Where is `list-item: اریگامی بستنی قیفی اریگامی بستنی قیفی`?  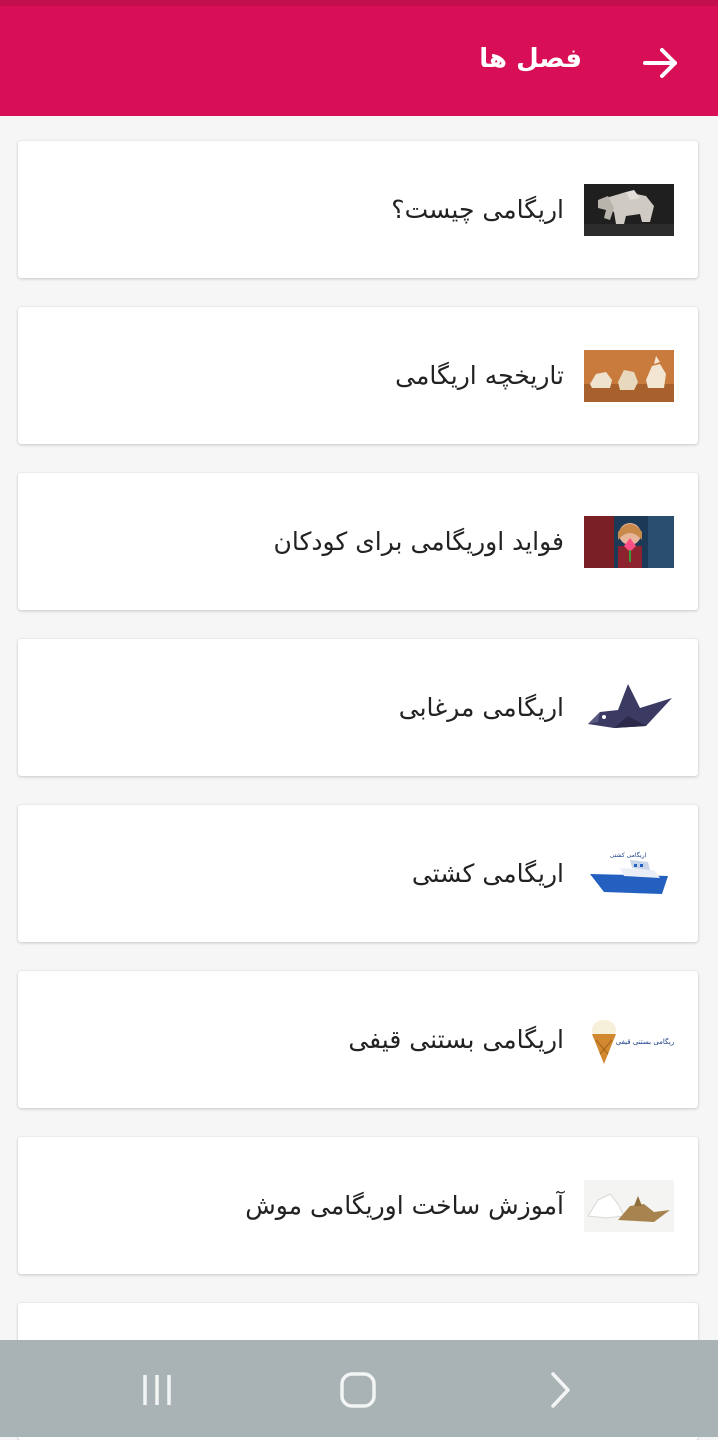 list-item: اریگامی بستنی قیفی اریگامی بستنی قیفی is located at coordinates (358, 1039).